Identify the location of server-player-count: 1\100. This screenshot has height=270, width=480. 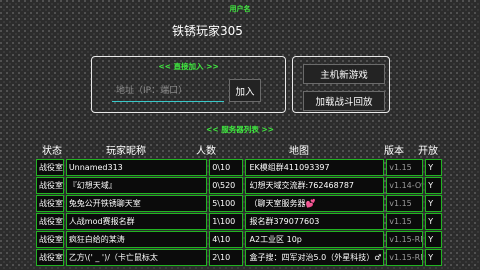
(226, 221).